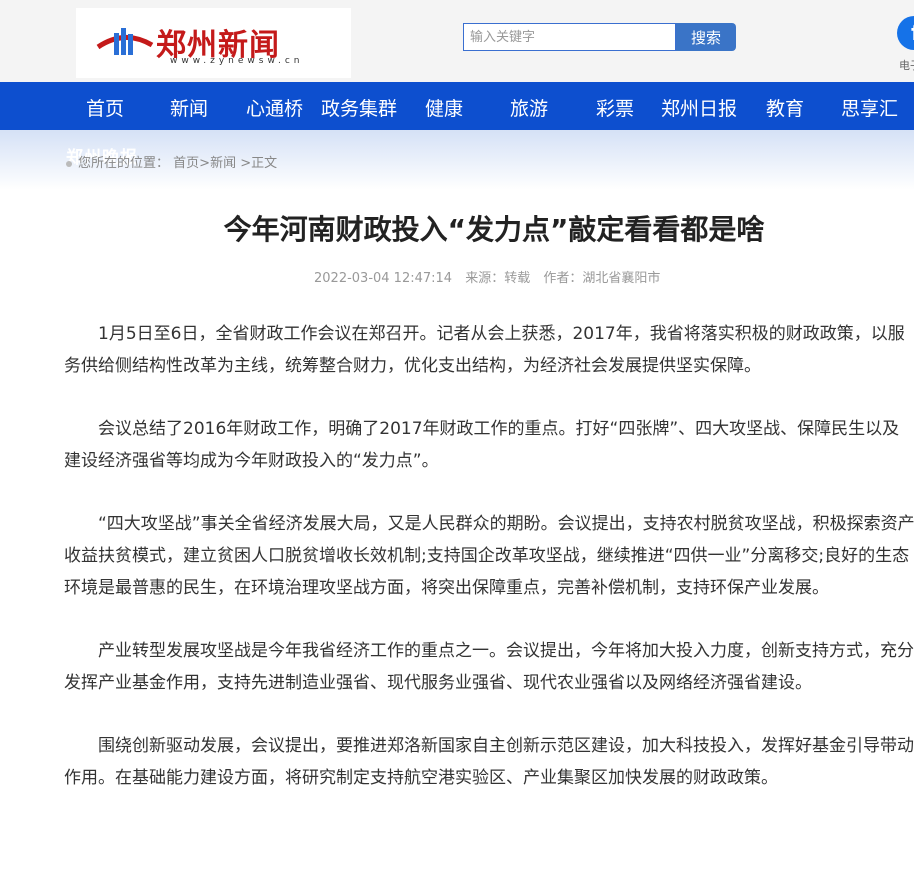 The image size is (914, 888). I want to click on breadcrumb-news: 新闻, so click(223, 163).